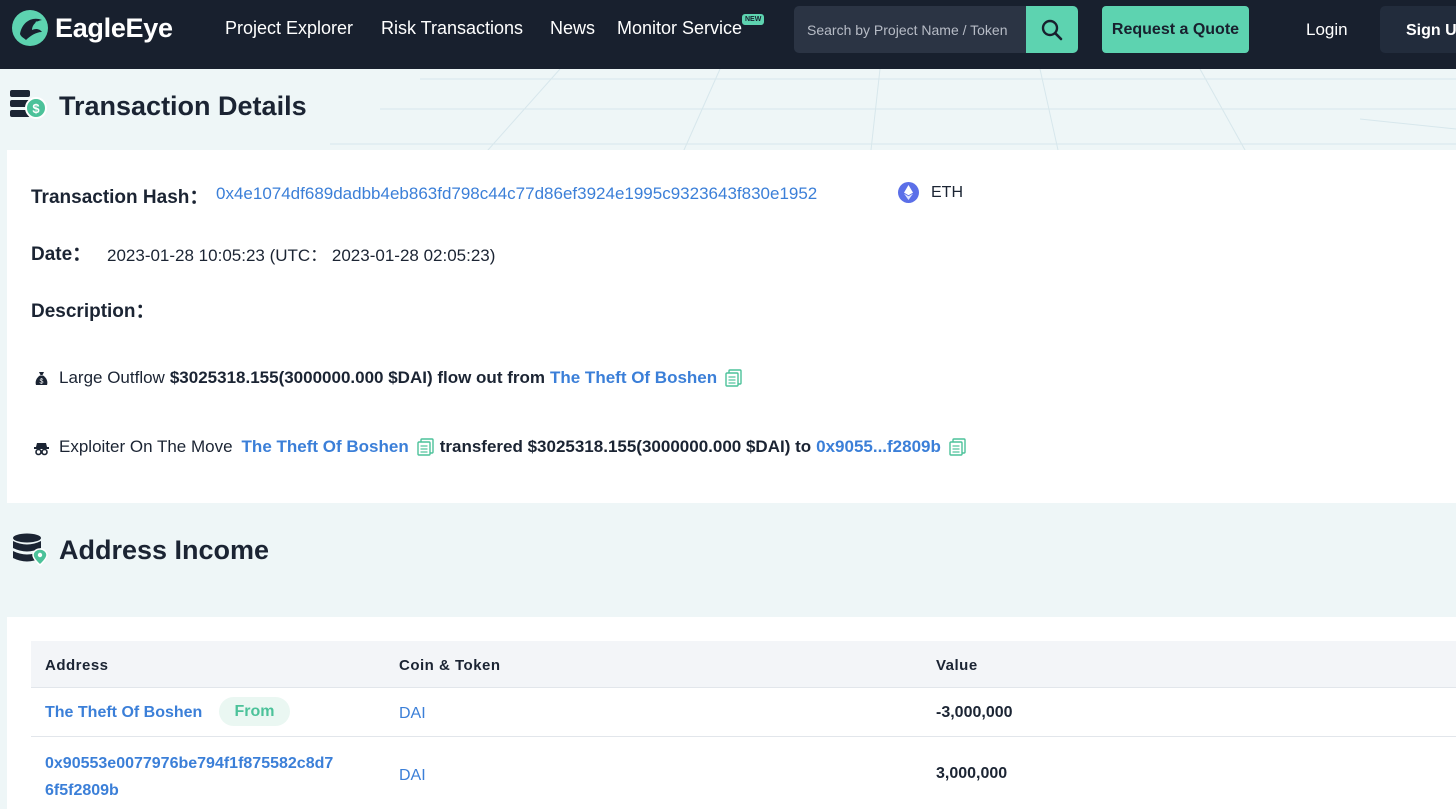  I want to click on nav-project-explorer: Project Explorer, so click(289, 28).